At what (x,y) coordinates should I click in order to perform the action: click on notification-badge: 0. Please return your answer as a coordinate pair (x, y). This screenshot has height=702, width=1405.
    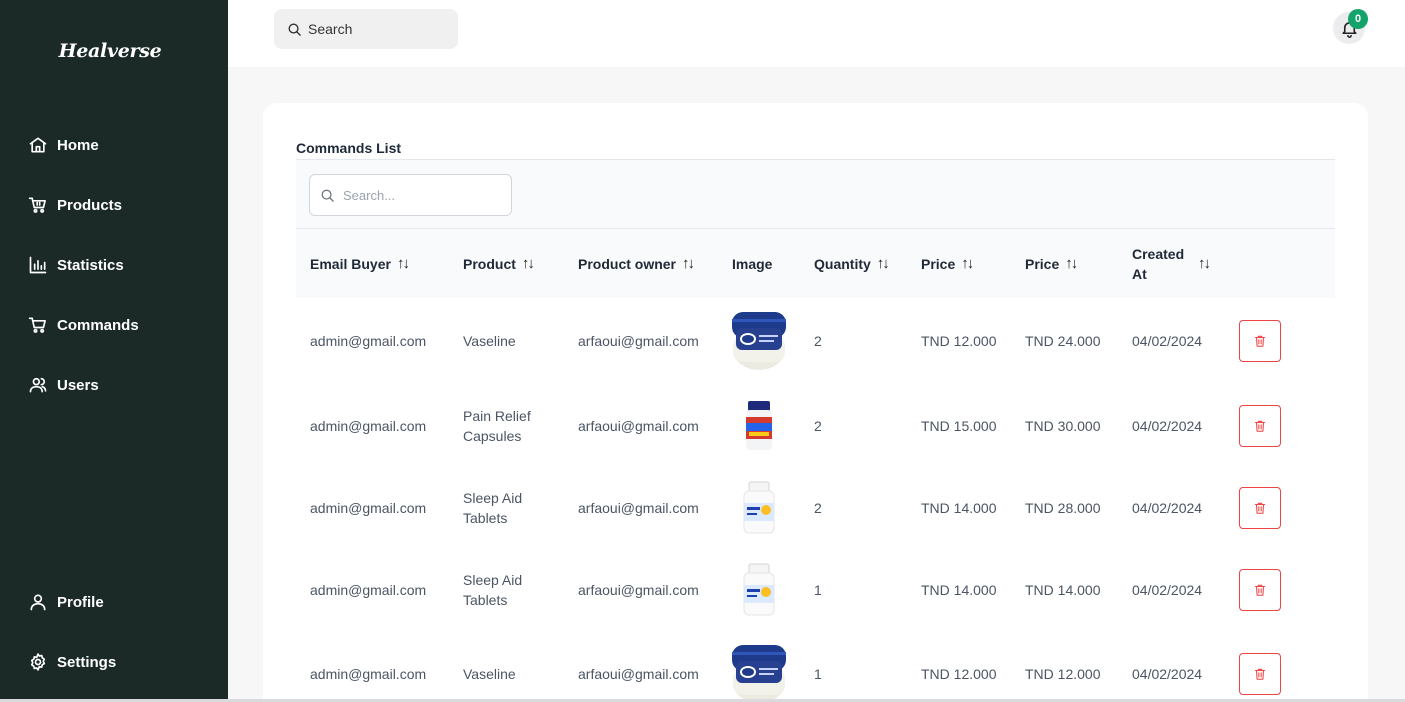
    Looking at the image, I should click on (1358, 19).